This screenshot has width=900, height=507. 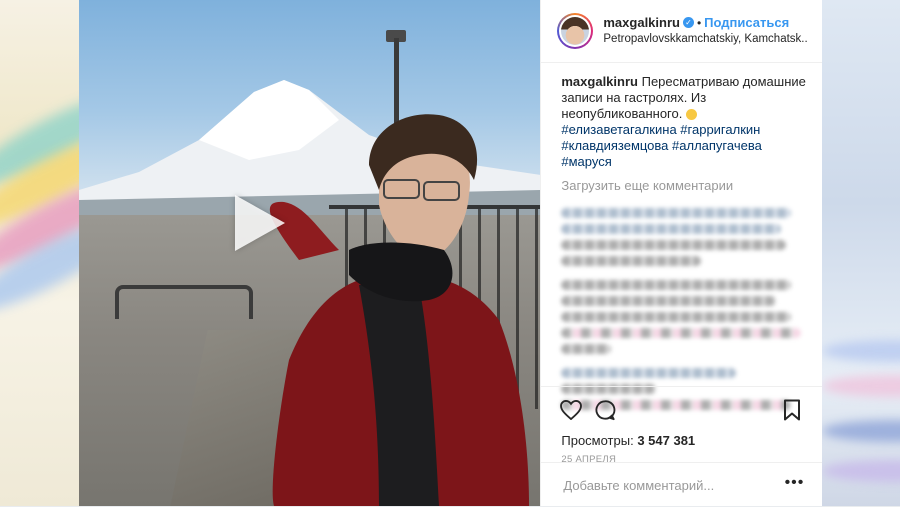 I want to click on hashtag-link: #елизаветагалкина, so click(x=618, y=129).